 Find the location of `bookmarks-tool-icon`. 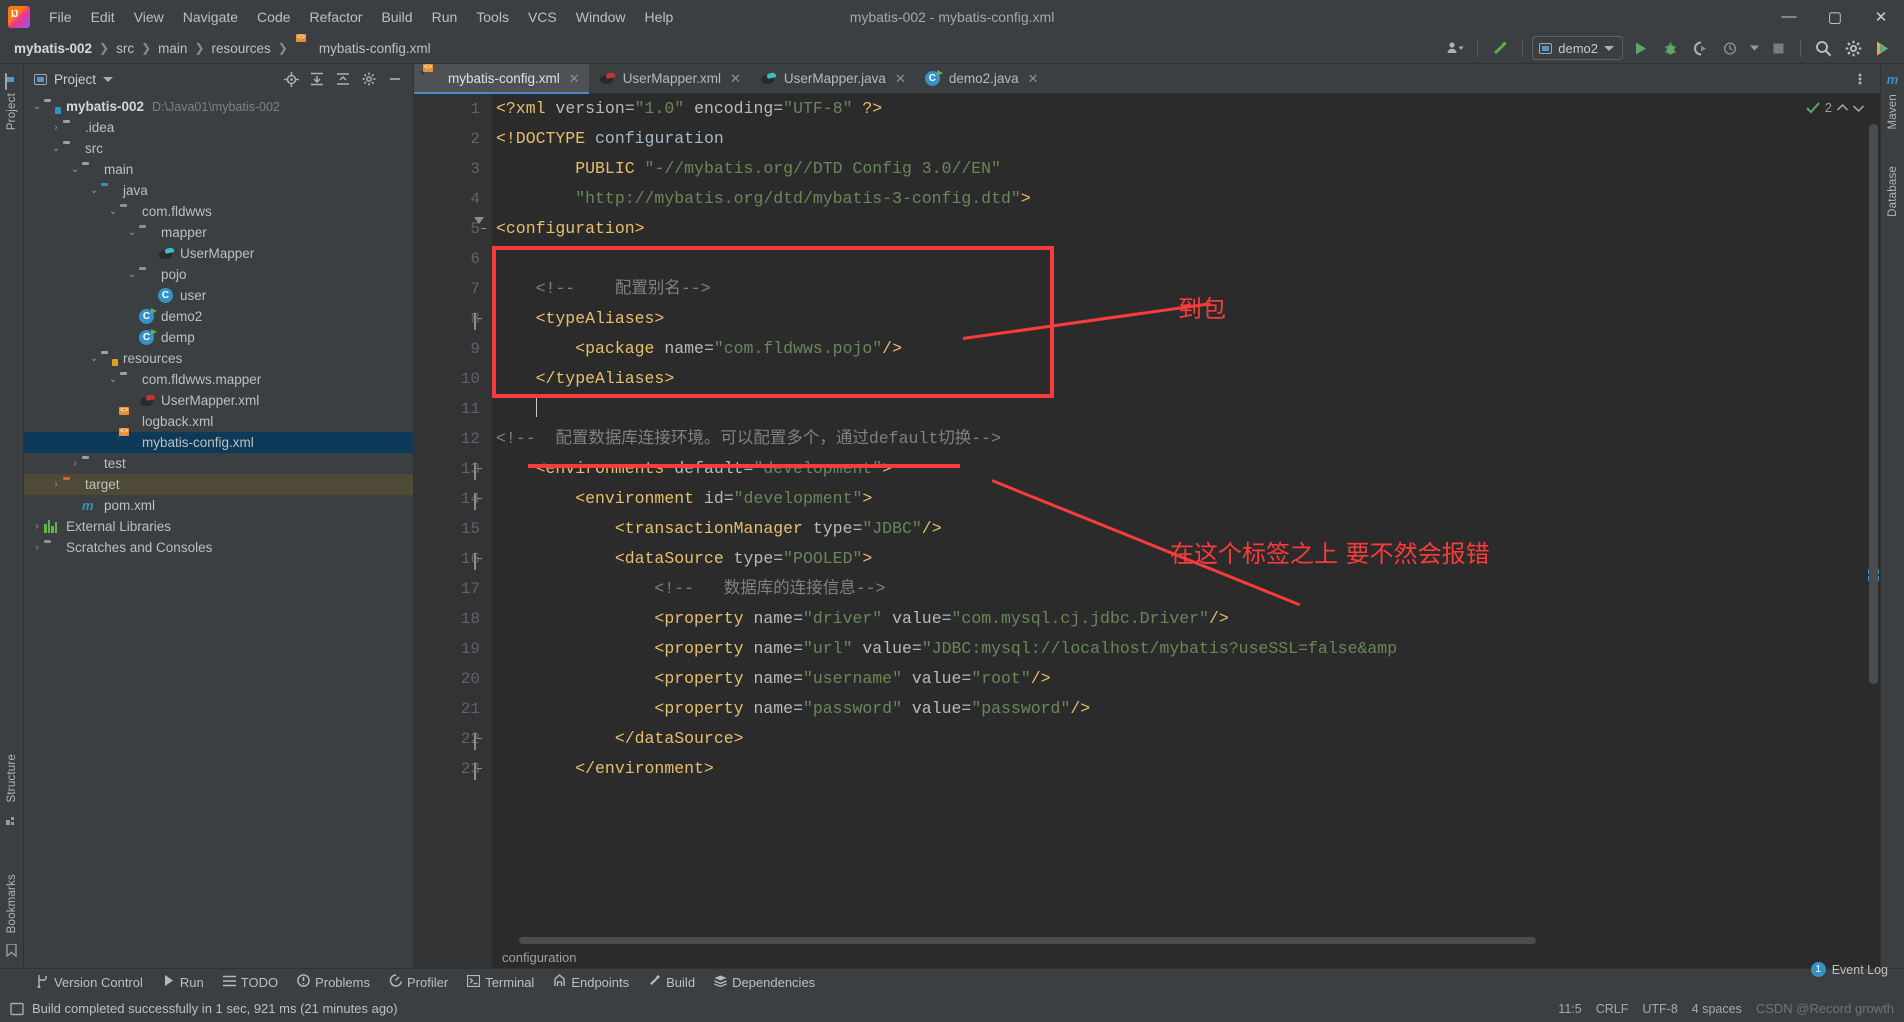

bookmarks-tool-icon is located at coordinates (11, 951).